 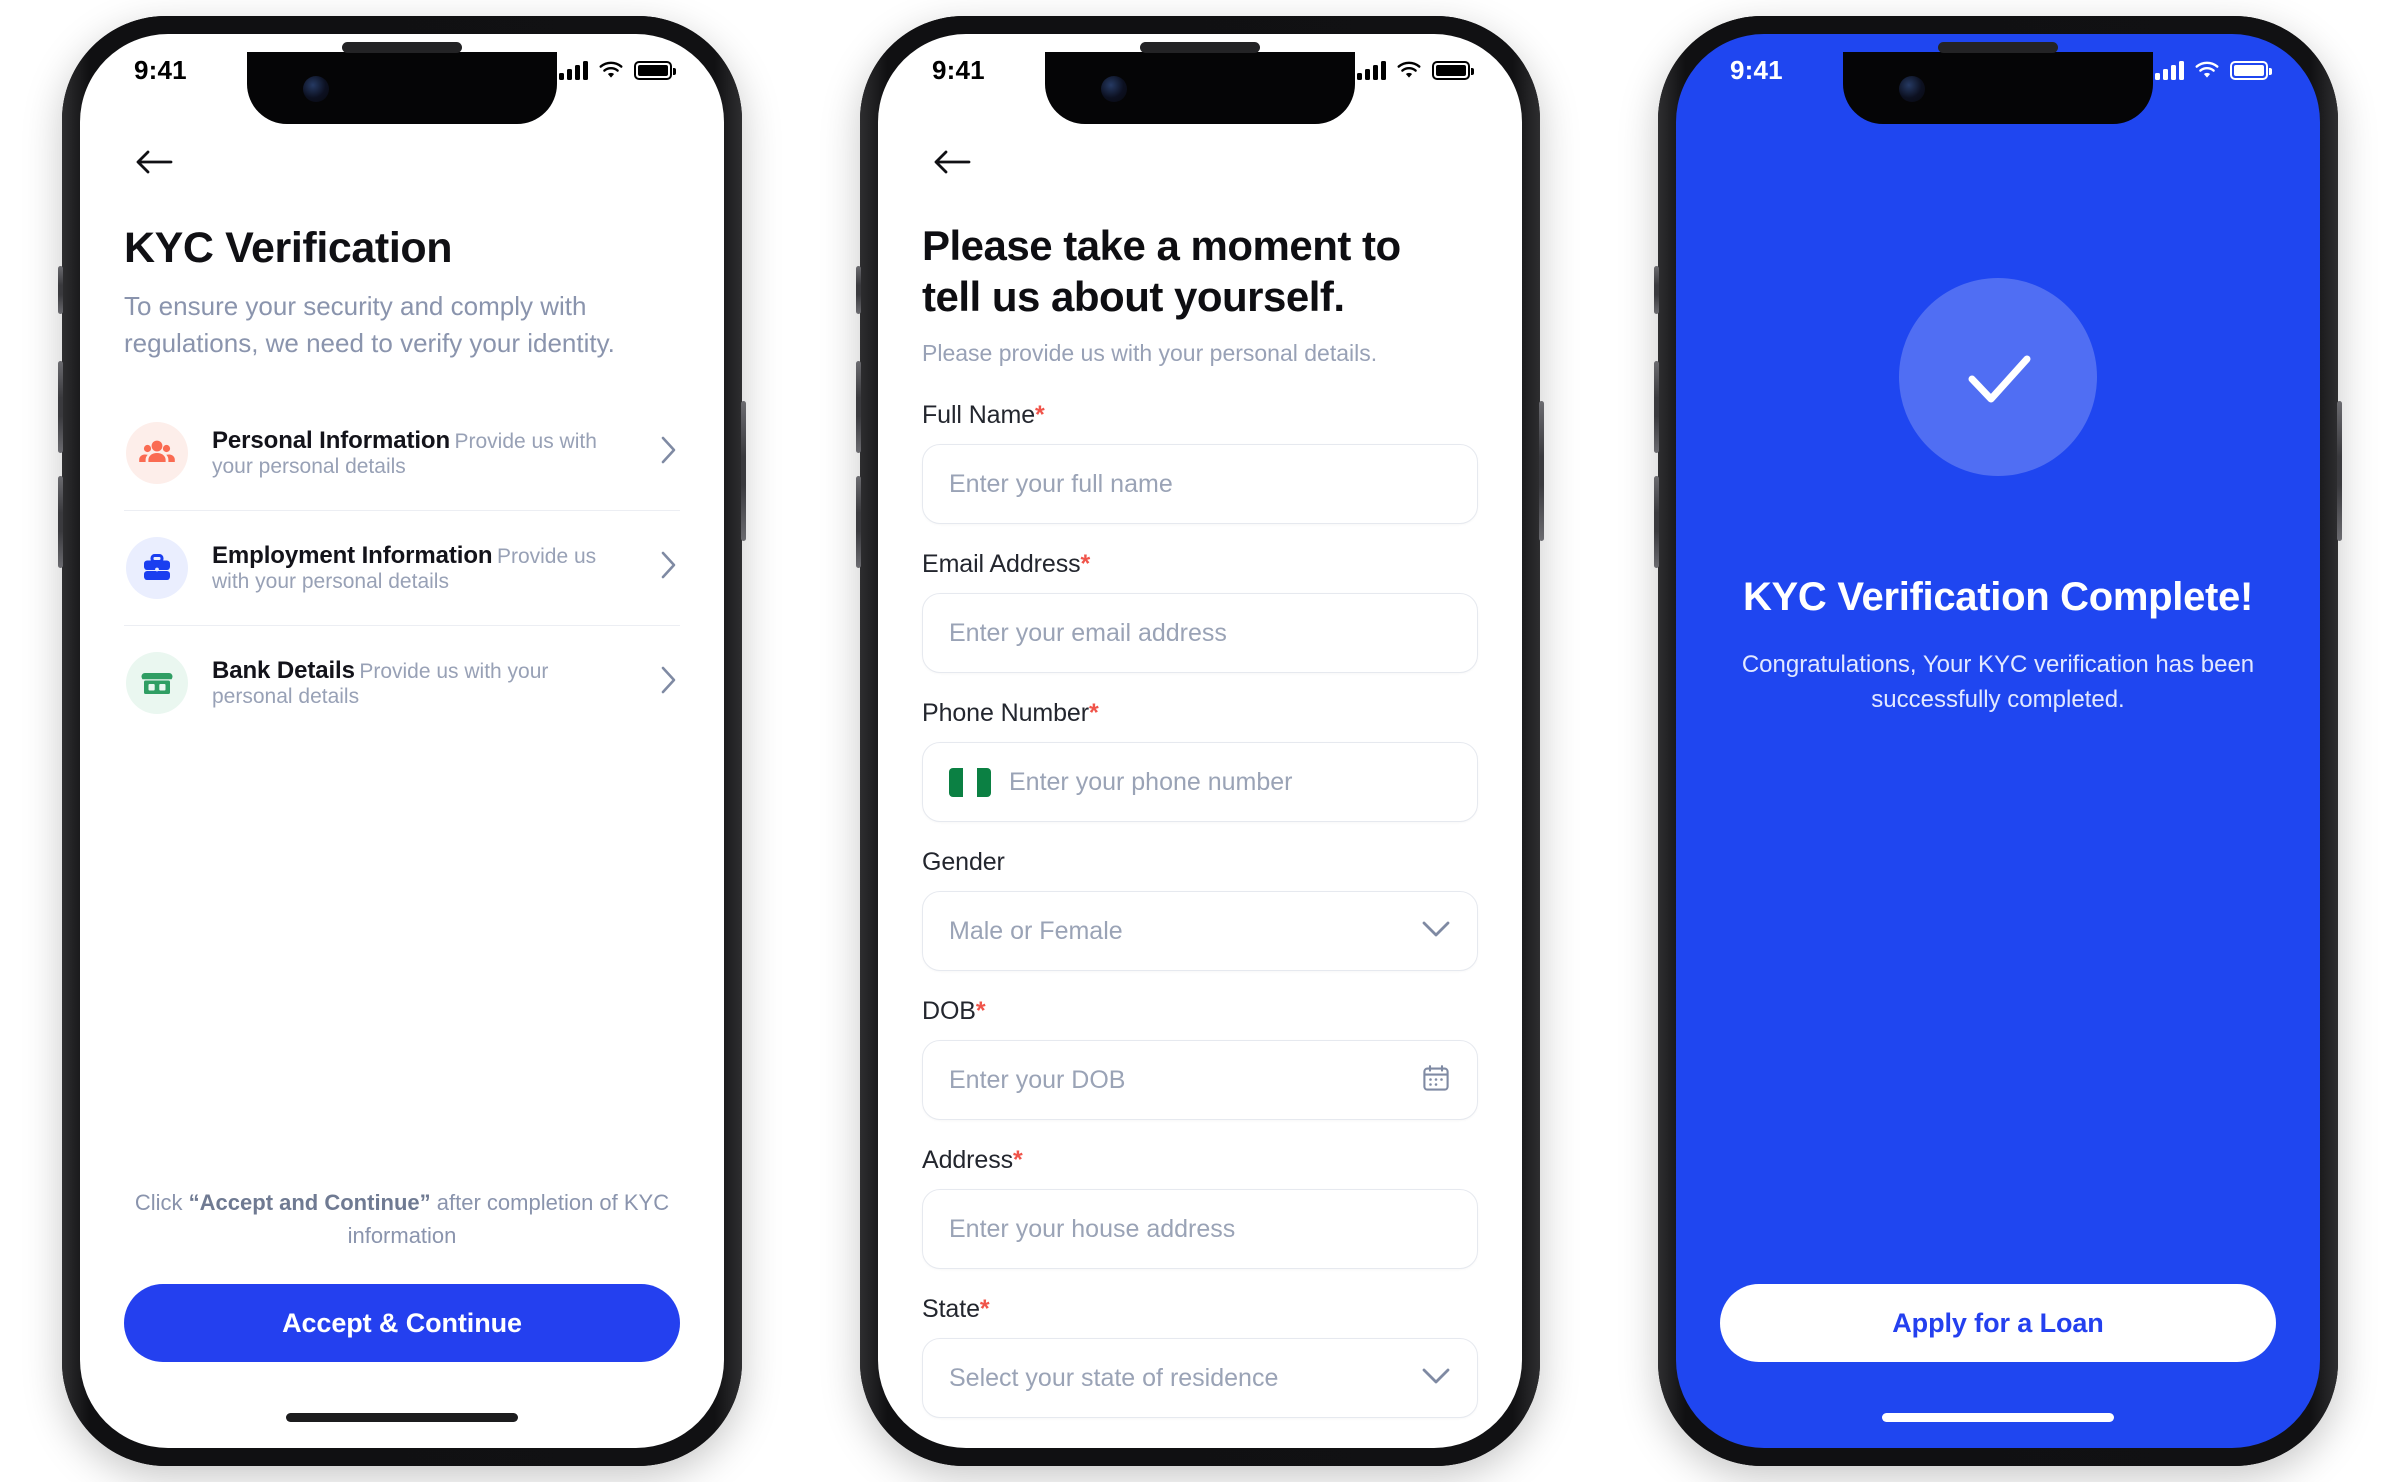 I want to click on field-address: Address* Enter your house address, so click(x=1200, y=1208).